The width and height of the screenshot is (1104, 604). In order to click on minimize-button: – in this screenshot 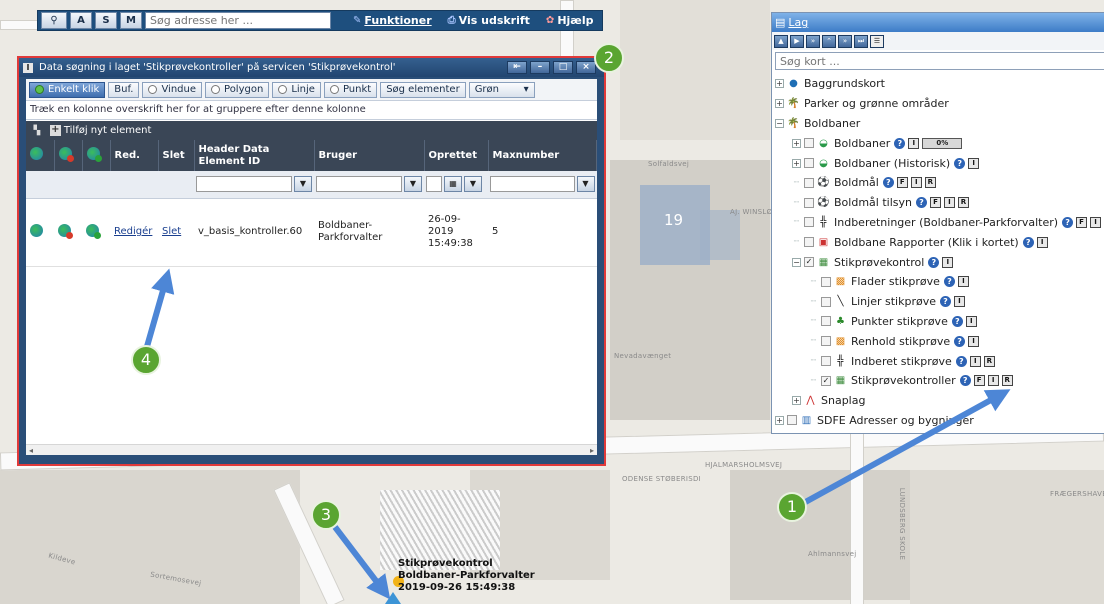, I will do `click(540, 67)`.